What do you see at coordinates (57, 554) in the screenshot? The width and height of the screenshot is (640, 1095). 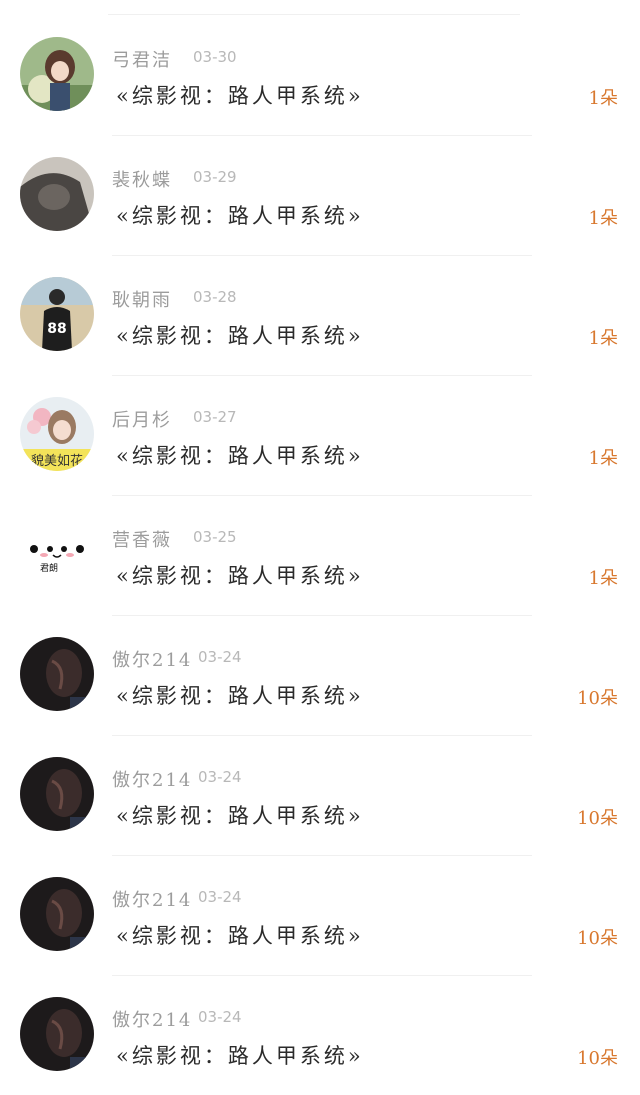 I see `avatar: 君朗` at bounding box center [57, 554].